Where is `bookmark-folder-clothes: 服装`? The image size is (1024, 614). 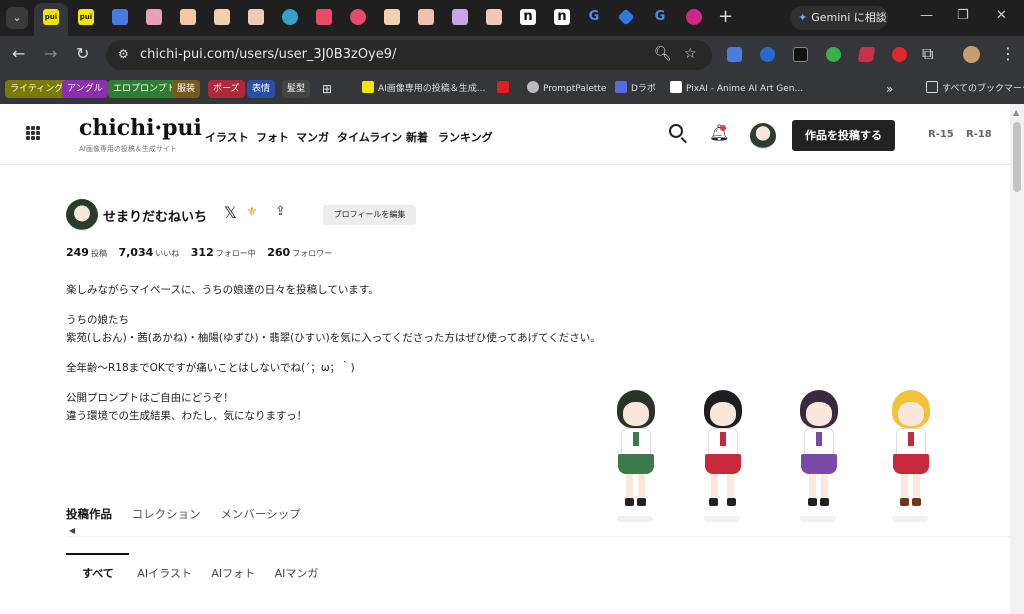 bookmark-folder-clothes: 服装 is located at coordinates (186, 89).